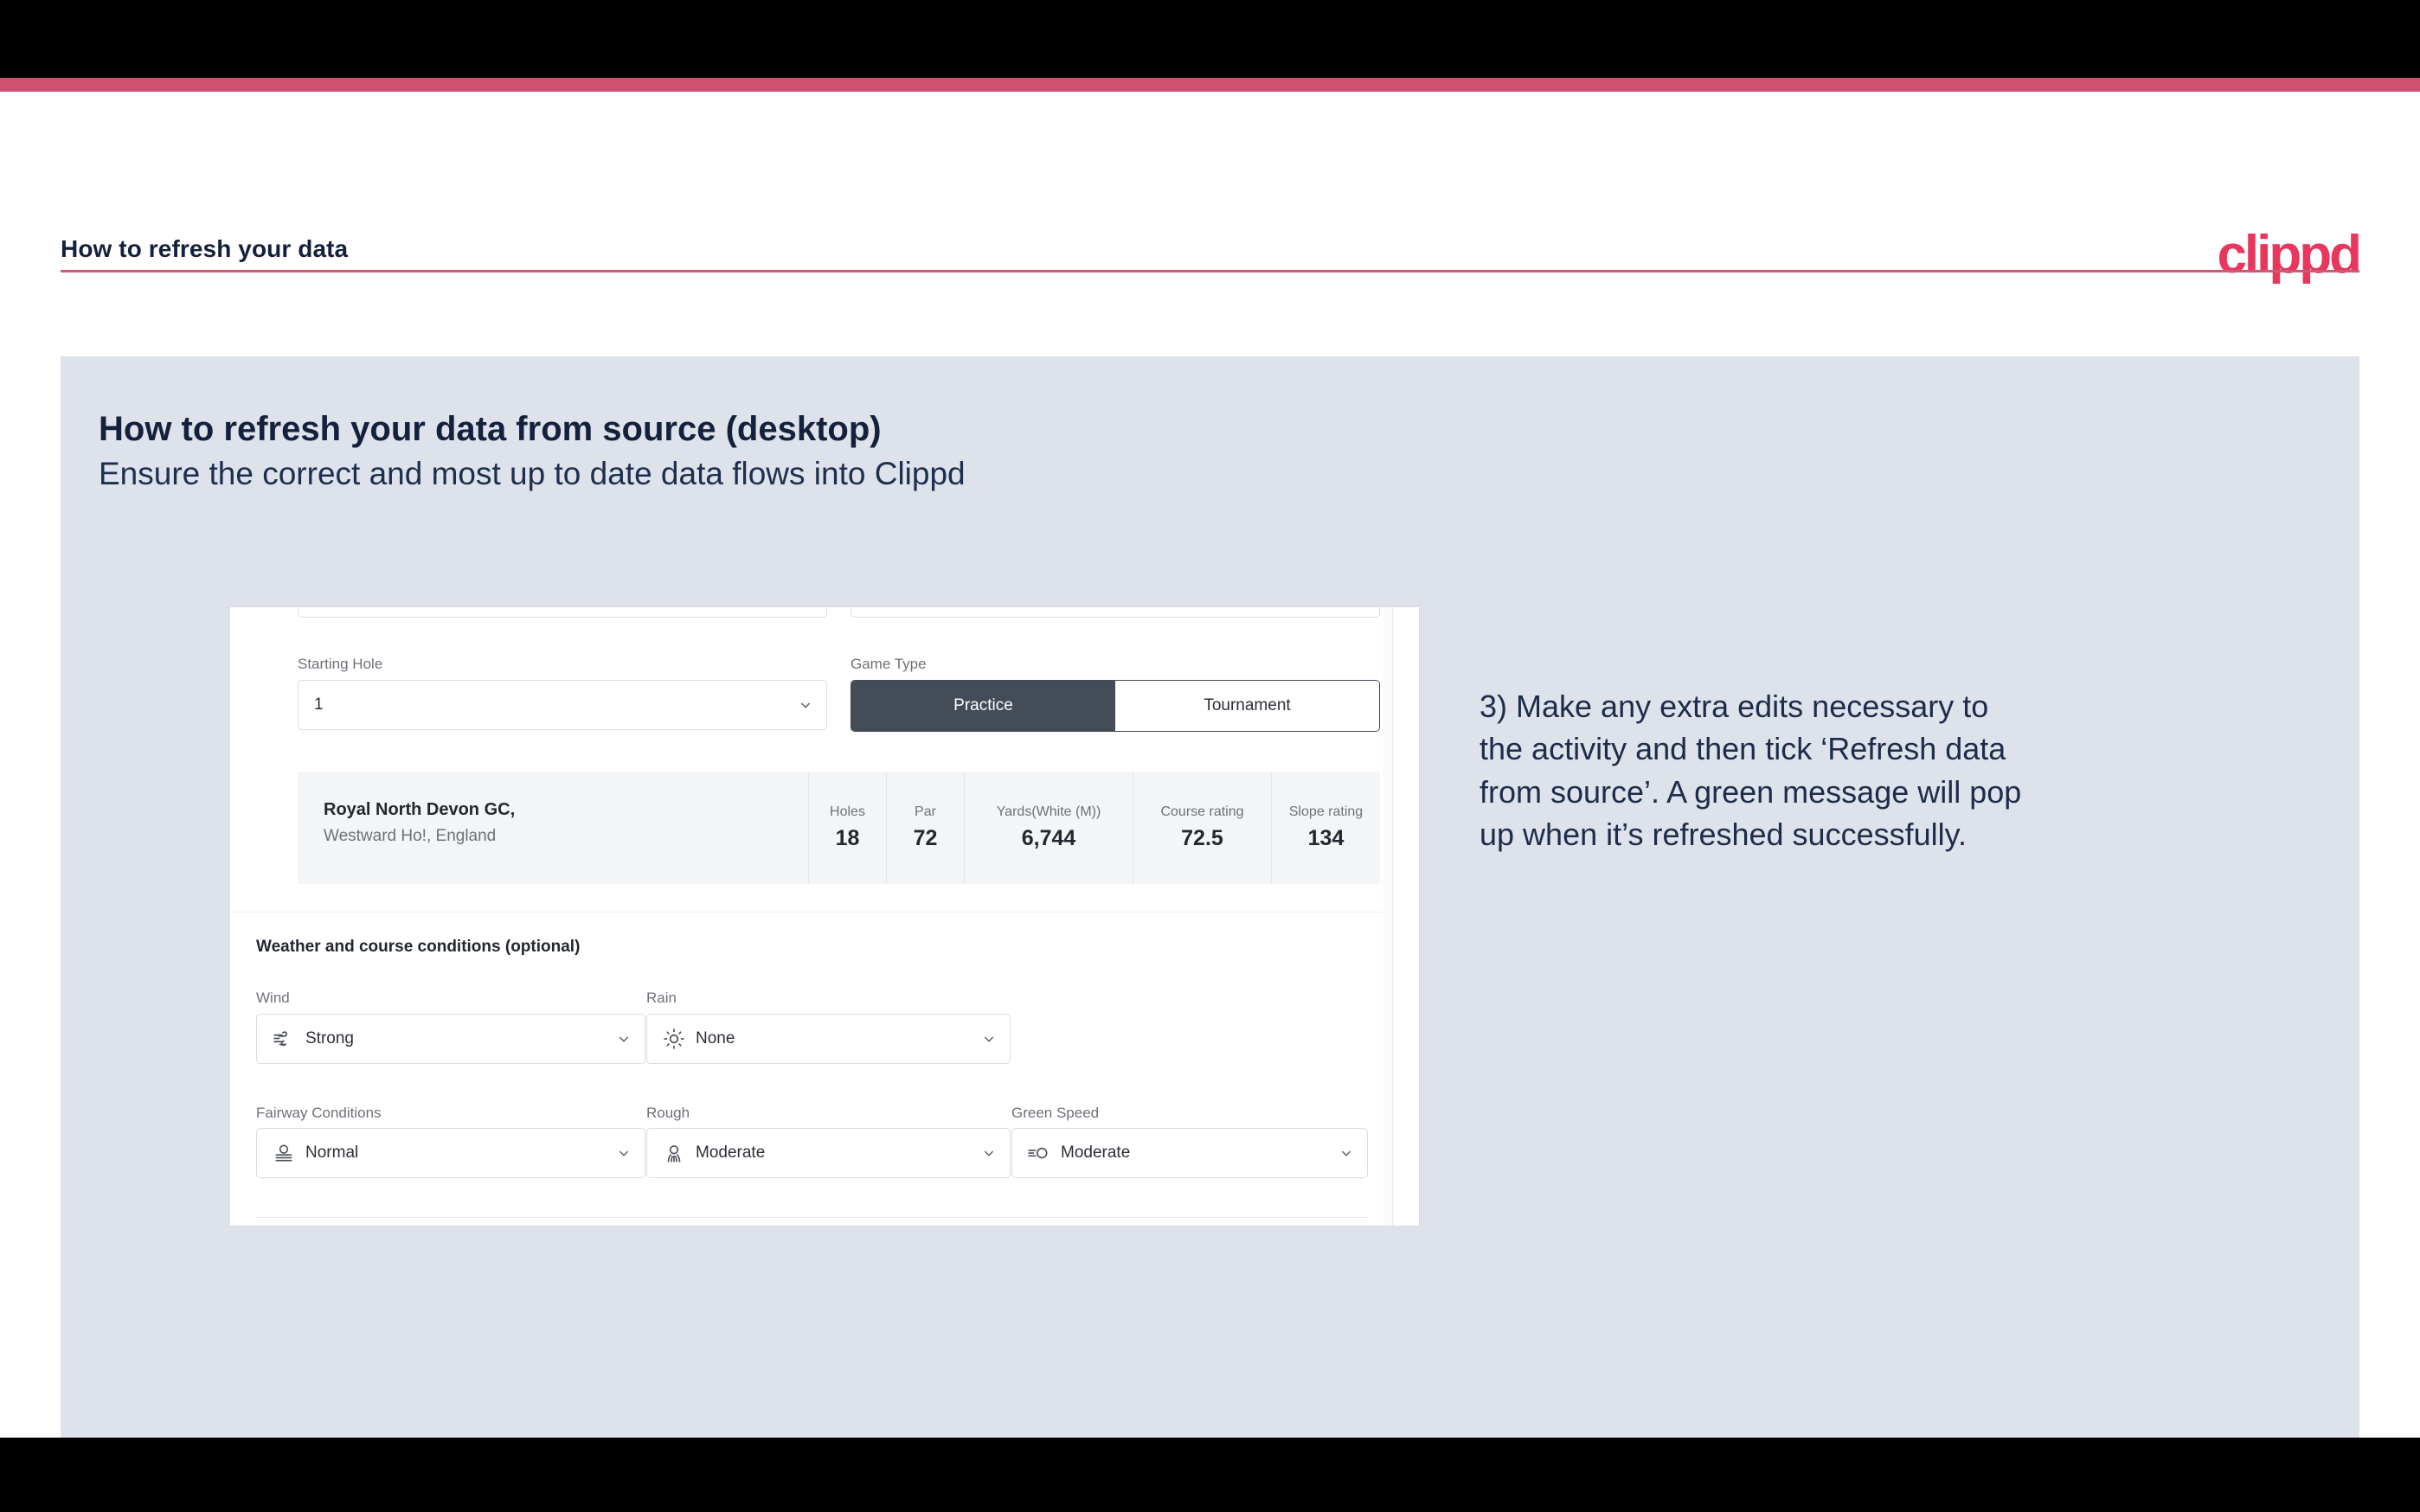 The width and height of the screenshot is (2420, 1512). Describe the element at coordinates (674, 1154) in the screenshot. I see `rough-grass-icon` at that location.